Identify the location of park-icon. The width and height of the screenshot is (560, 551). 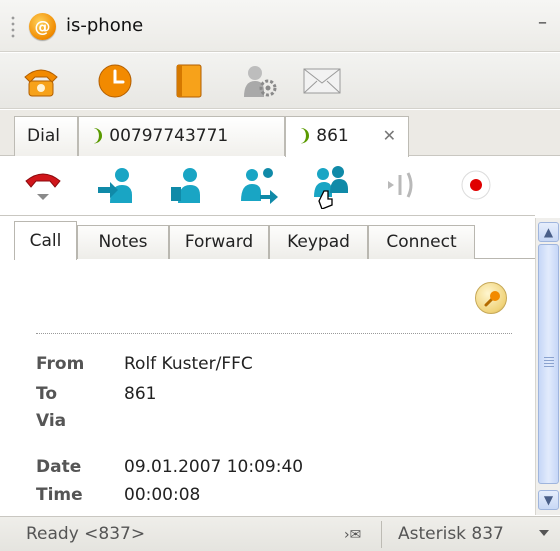
(401, 185).